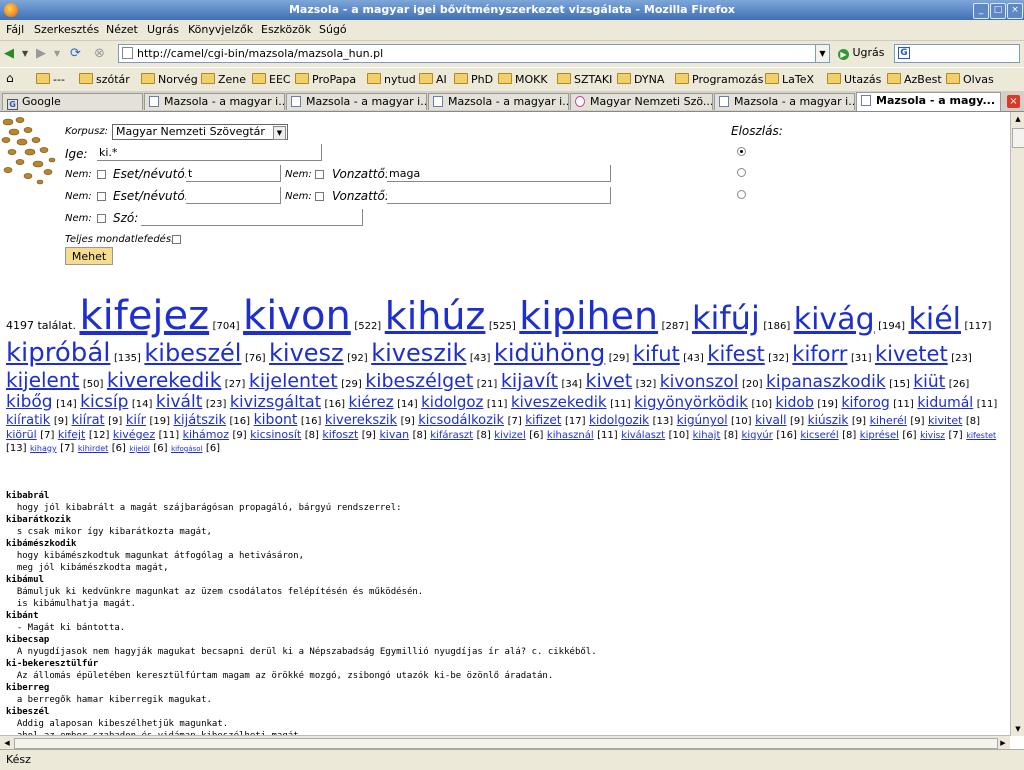  What do you see at coordinates (932, 436) in the screenshot?
I see `verb-link: kivisz` at bounding box center [932, 436].